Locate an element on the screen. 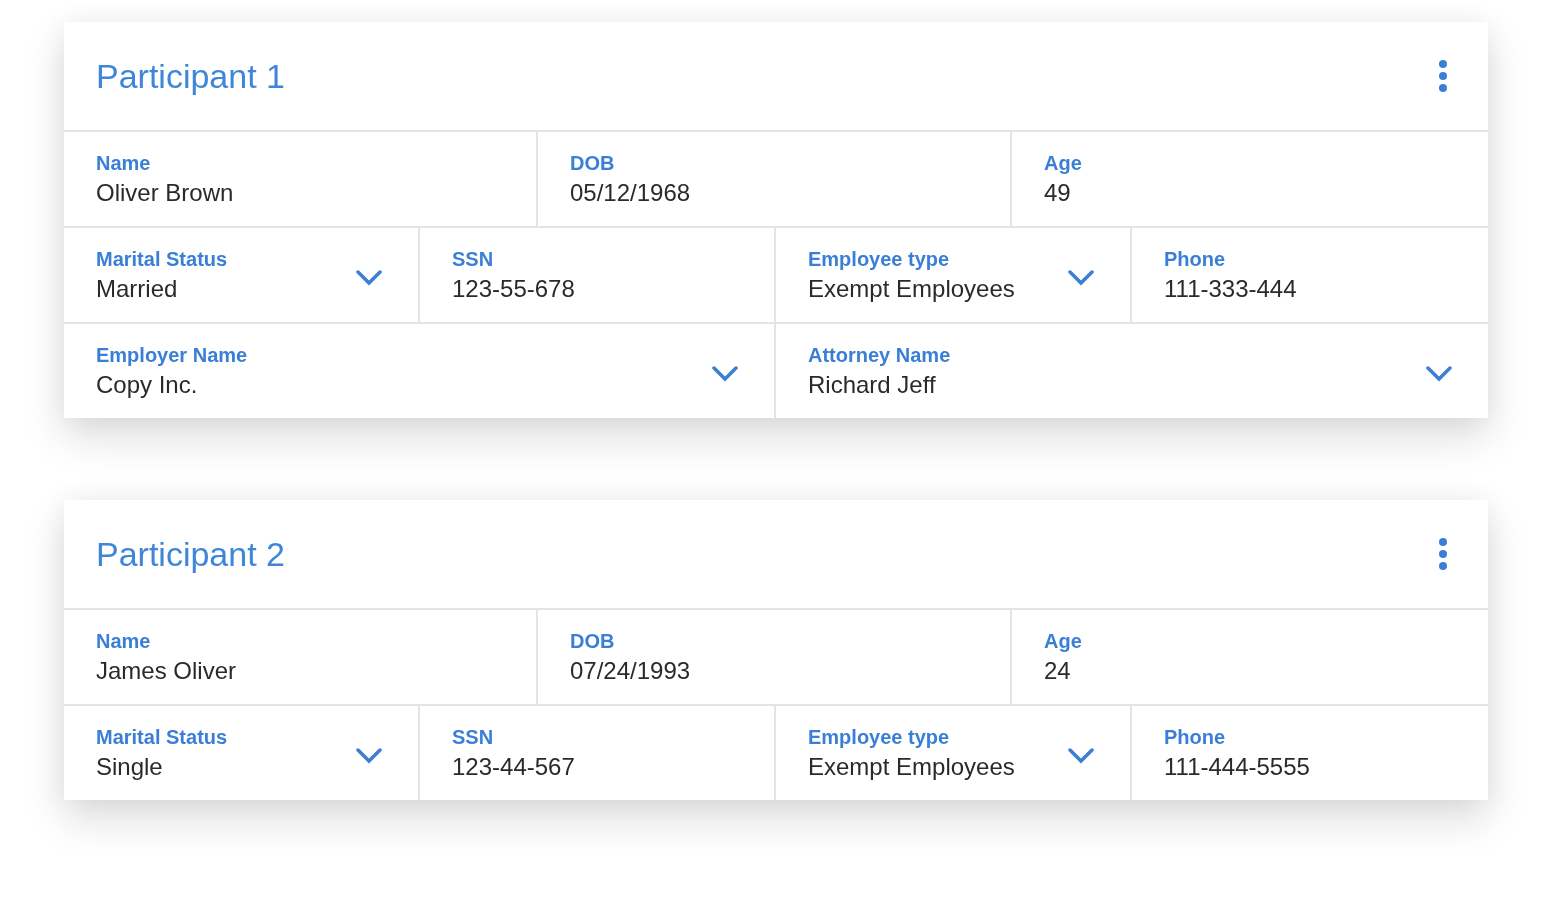 This screenshot has width=1552, height=912. field-value: 05/12/1968 is located at coordinates (630, 193).